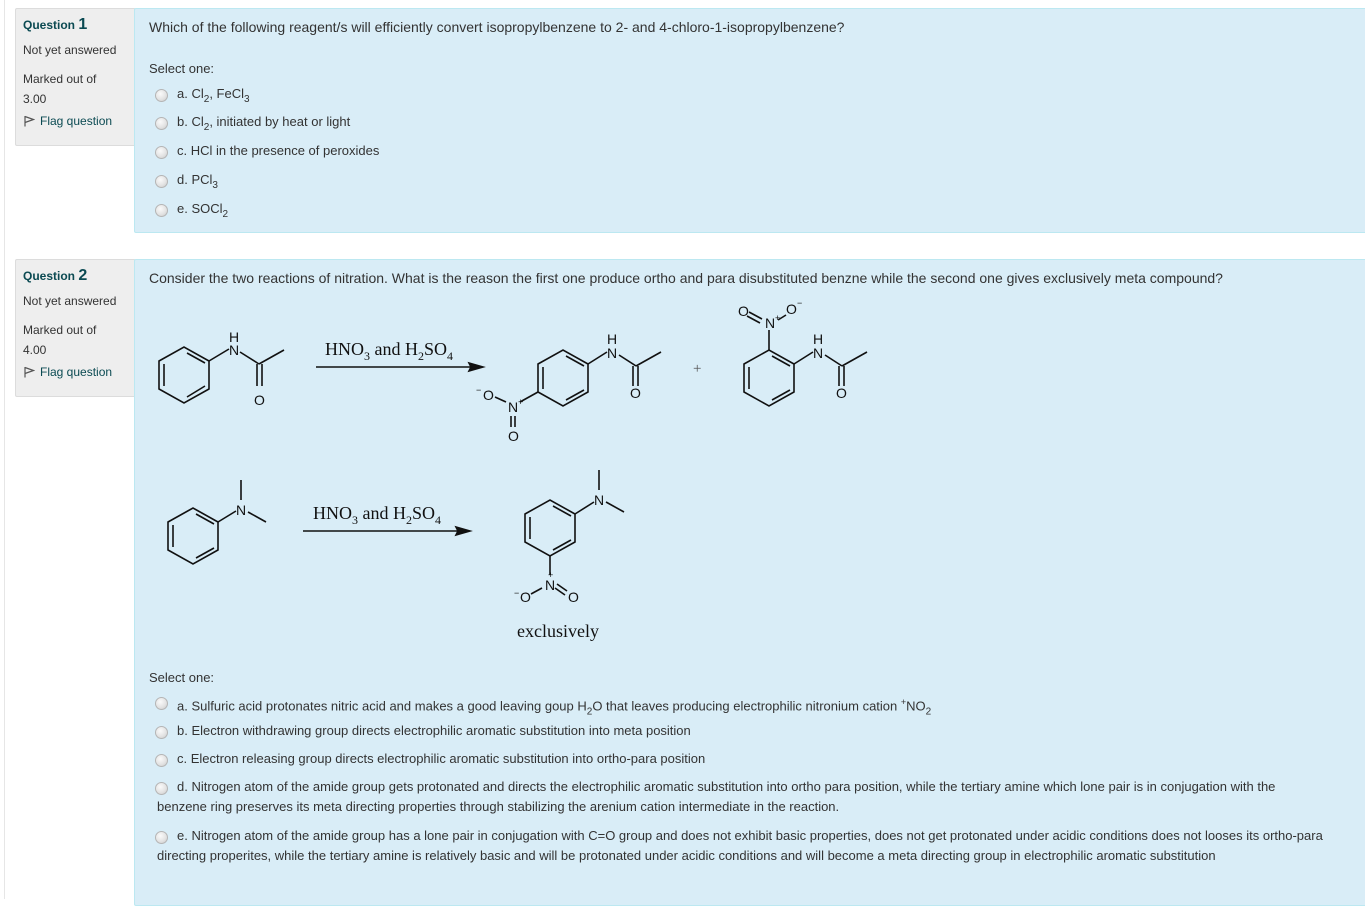 Image resolution: width=1365 pixels, height=906 pixels. I want to click on option-text: e. SOCl2, so click(203, 210).